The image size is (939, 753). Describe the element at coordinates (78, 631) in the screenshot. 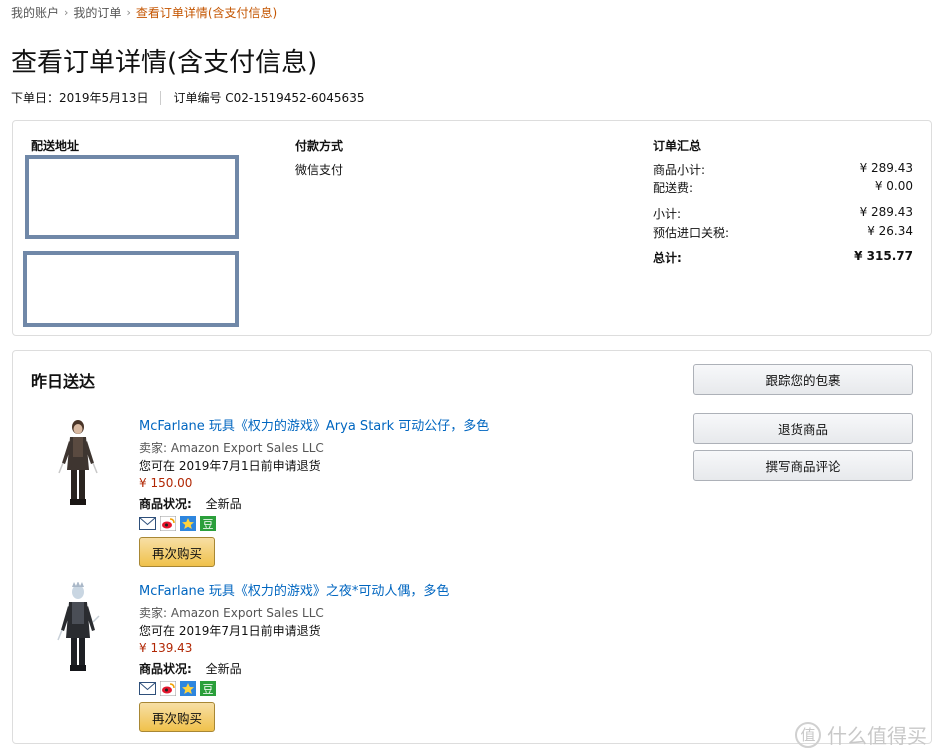

I see `product-image-night-king` at that location.